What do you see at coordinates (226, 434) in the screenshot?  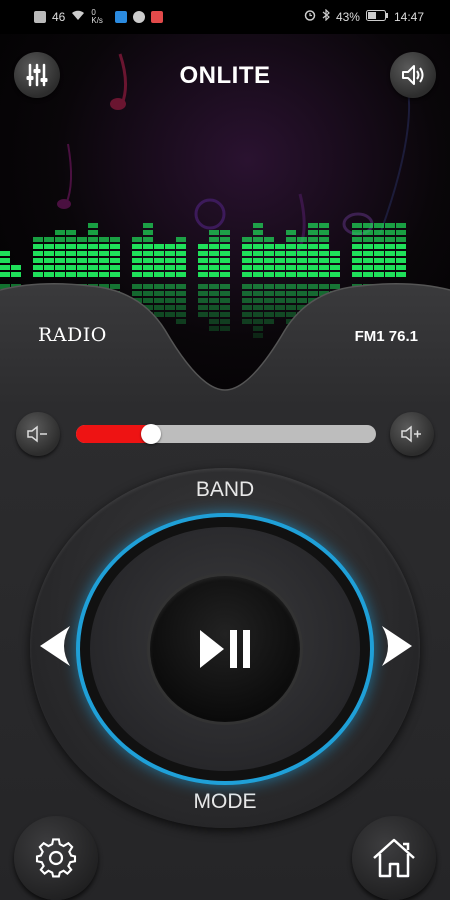 I see `volume-slider` at bounding box center [226, 434].